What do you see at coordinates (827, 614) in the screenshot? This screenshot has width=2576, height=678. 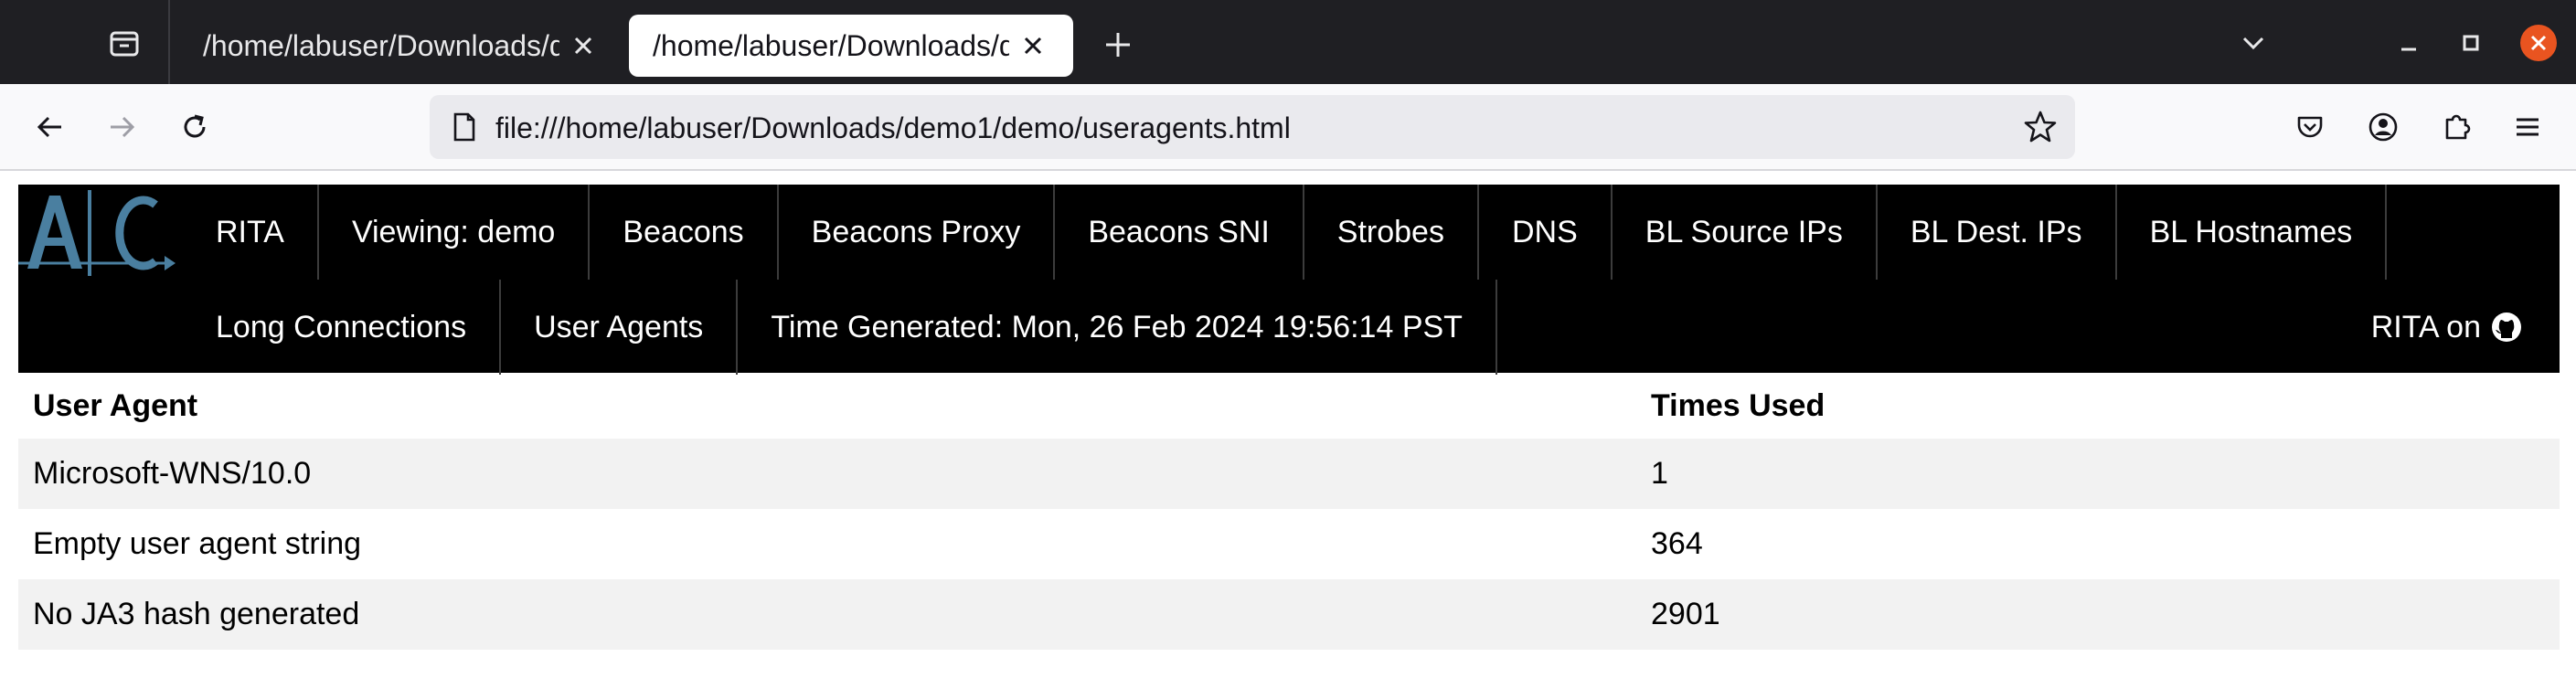 I see `user-agent-cell: No JA3 hash generated` at bounding box center [827, 614].